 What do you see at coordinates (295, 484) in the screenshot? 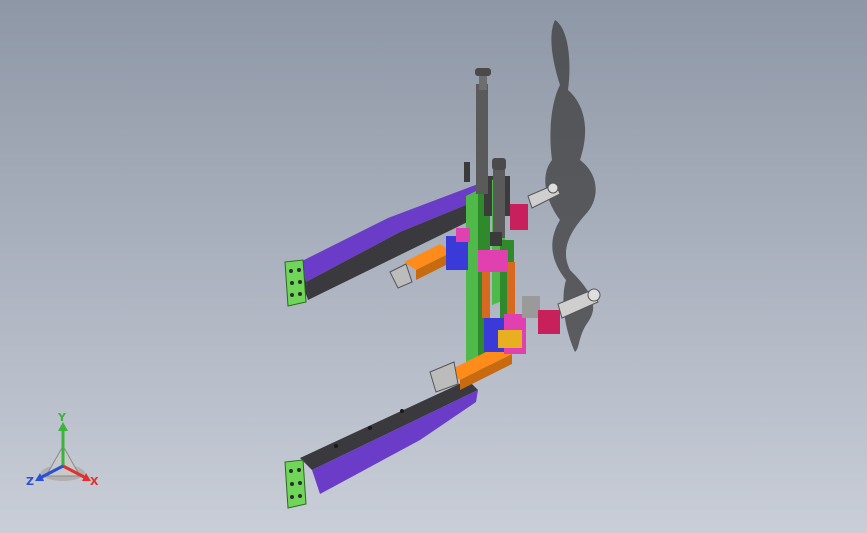
I see `lower-mounting-plate` at bounding box center [295, 484].